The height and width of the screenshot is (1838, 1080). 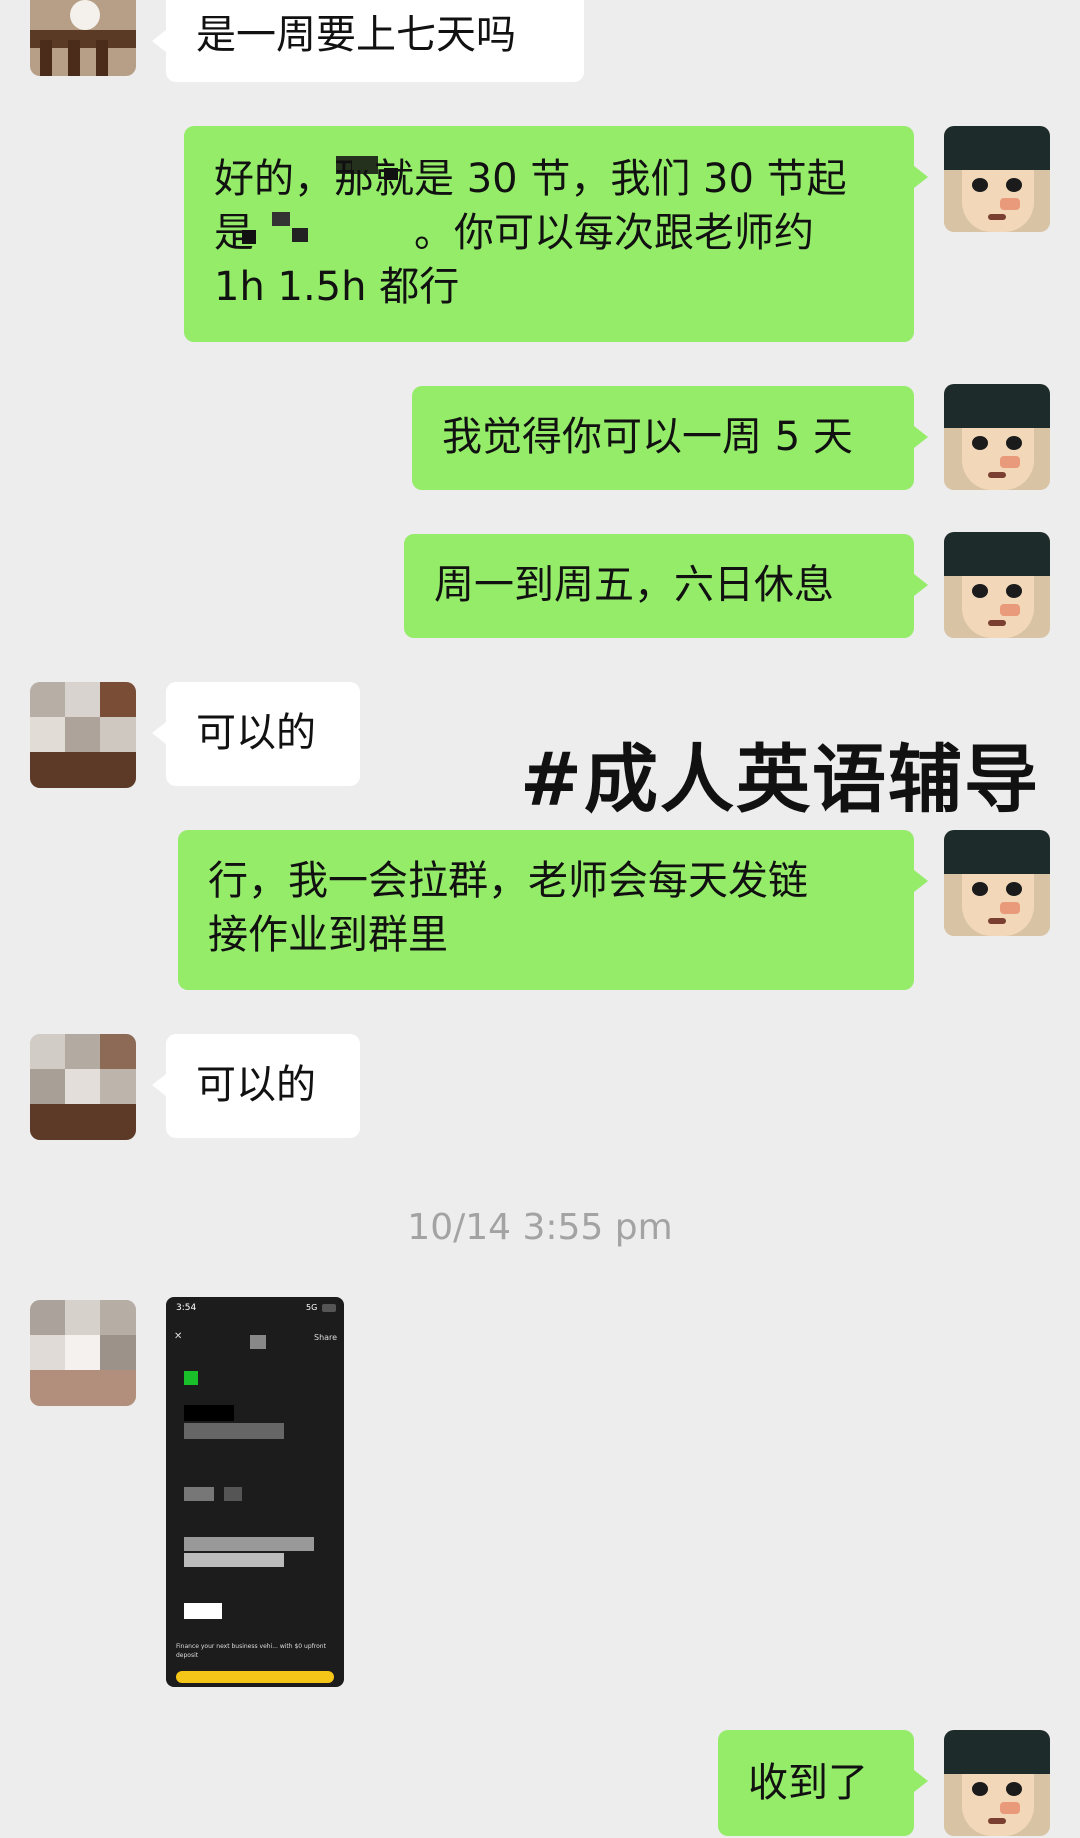 What do you see at coordinates (191, 1378) in the screenshot?
I see `status-square` at bounding box center [191, 1378].